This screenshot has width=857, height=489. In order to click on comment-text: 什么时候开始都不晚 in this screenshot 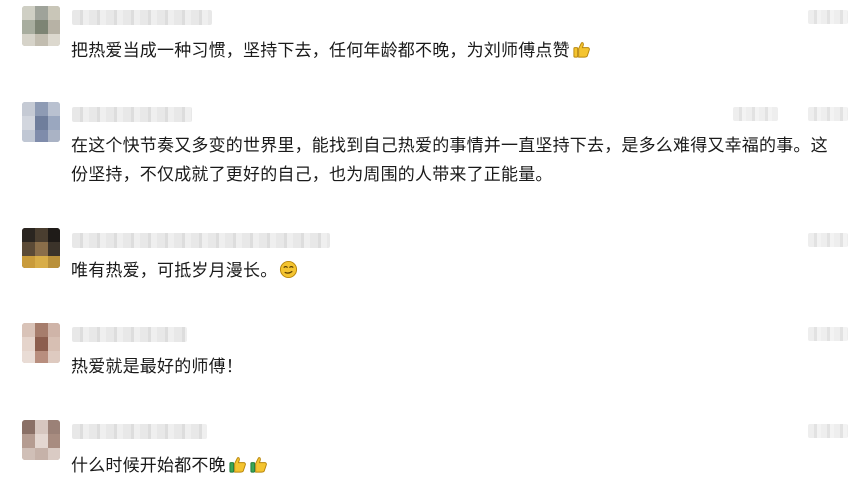, I will do `click(457, 466)`.